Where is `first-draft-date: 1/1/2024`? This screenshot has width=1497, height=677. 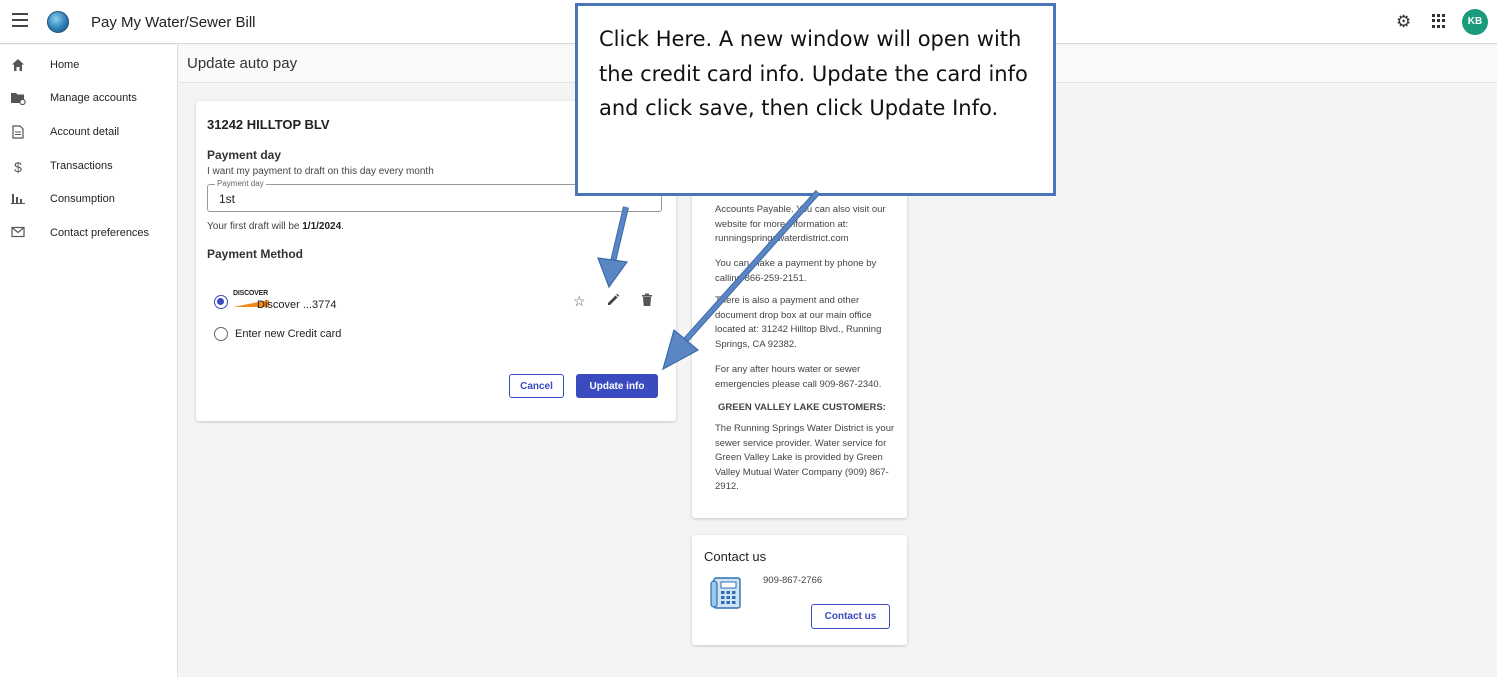
first-draft-date: 1/1/2024 is located at coordinates (322, 226).